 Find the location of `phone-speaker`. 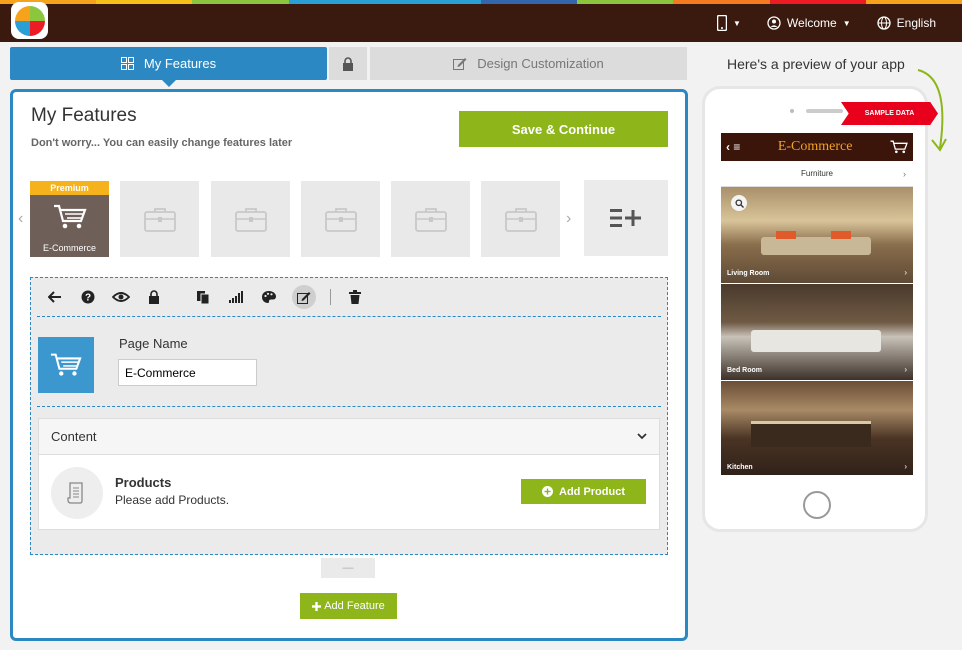

phone-speaker is located at coordinates (824, 111).